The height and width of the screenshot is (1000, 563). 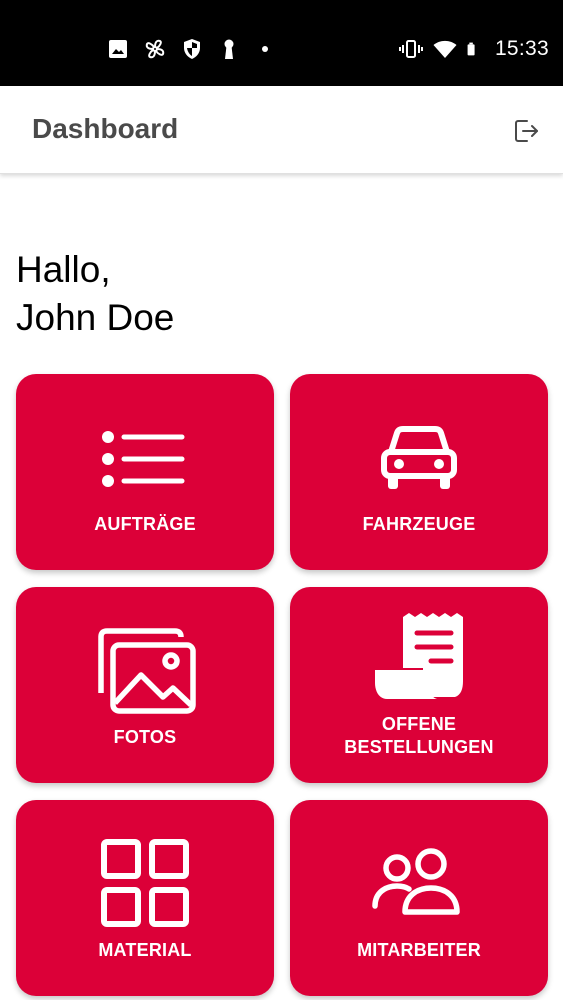 I want to click on car-icon, so click(x=419, y=457).